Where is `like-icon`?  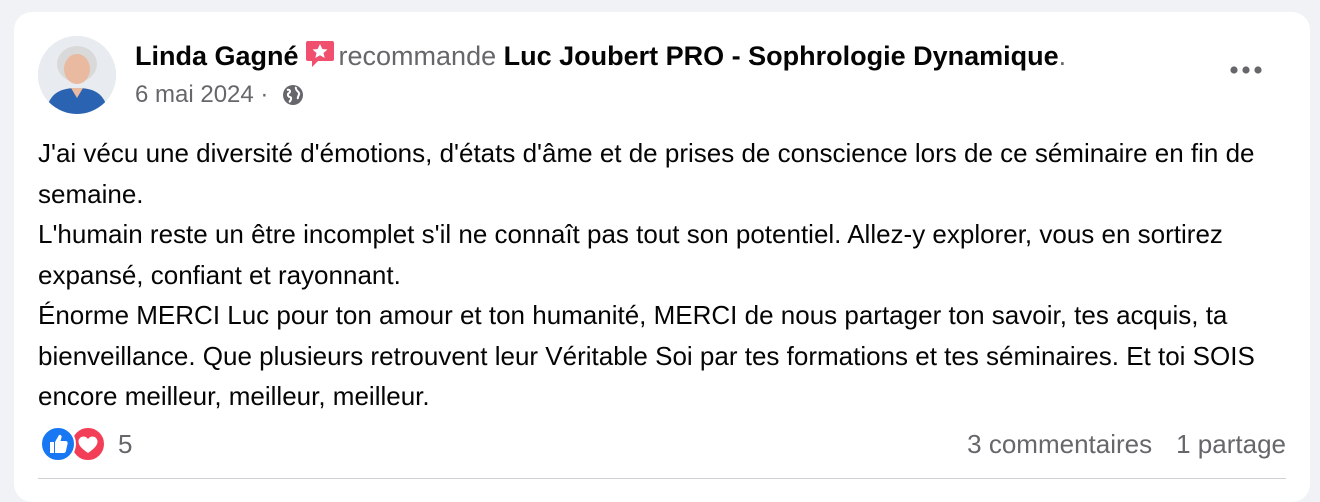
like-icon is located at coordinates (58, 444).